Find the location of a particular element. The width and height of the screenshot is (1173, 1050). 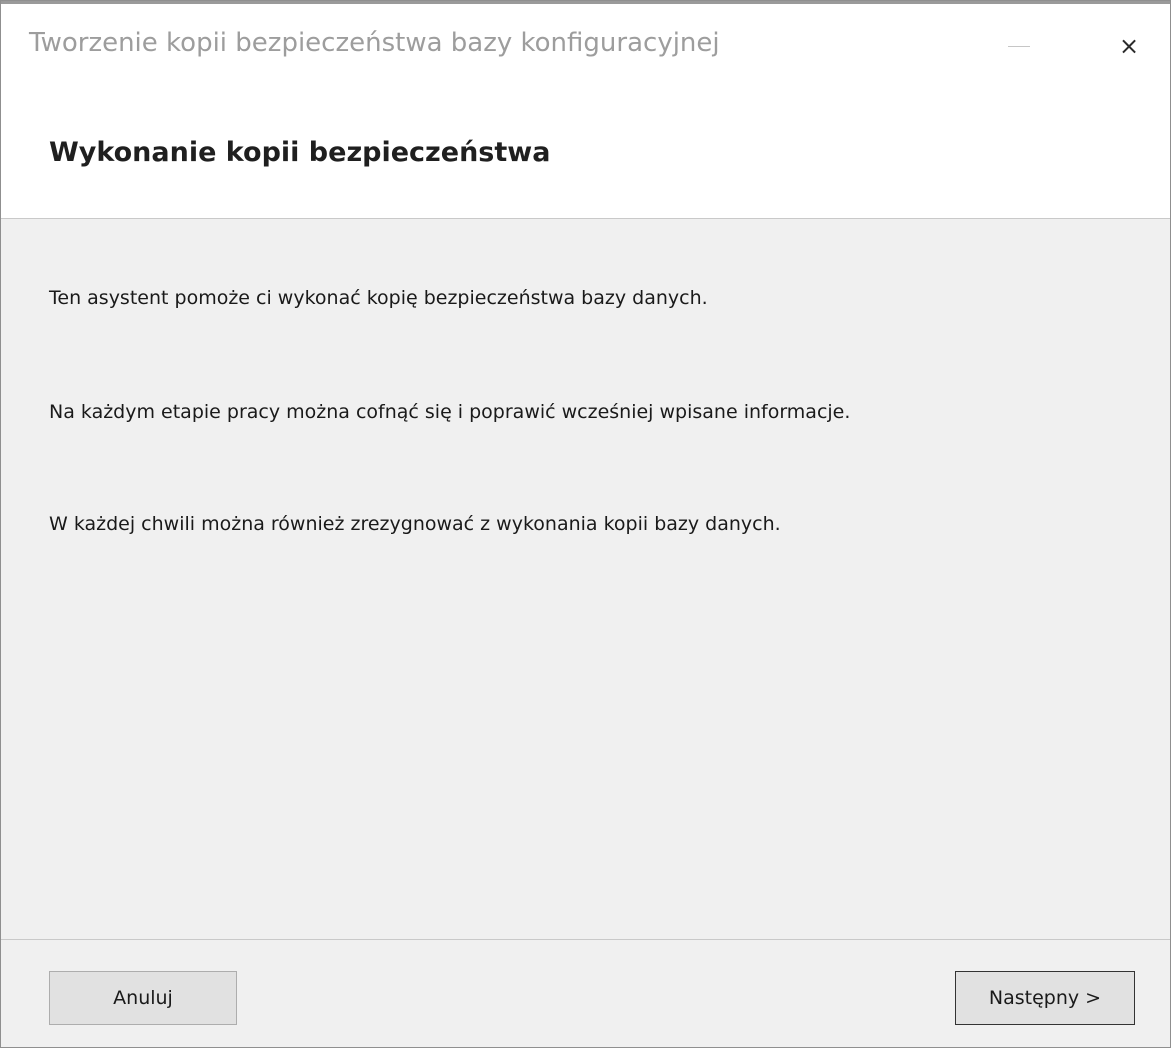

next-button: Następny > is located at coordinates (1045, 998).